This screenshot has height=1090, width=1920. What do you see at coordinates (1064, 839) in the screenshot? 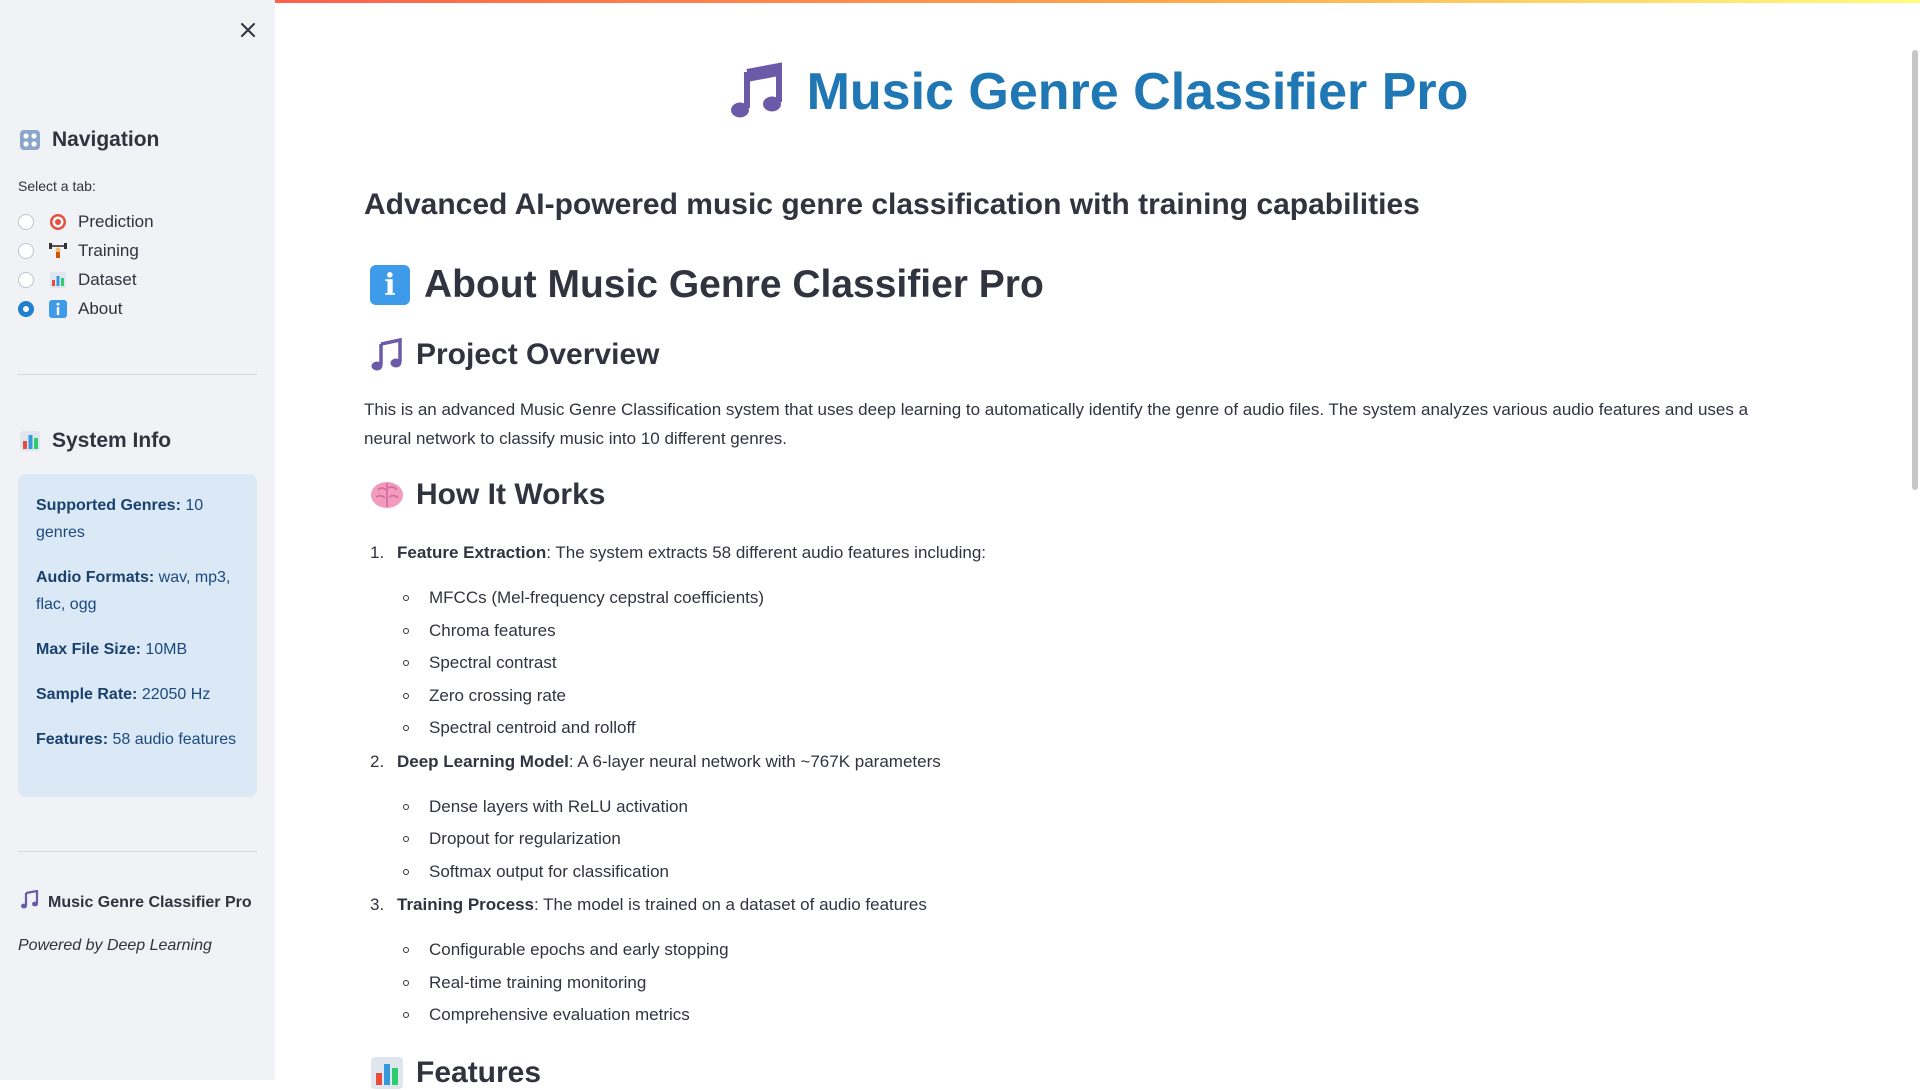
I see `list-item: Dropout for regularization` at bounding box center [1064, 839].